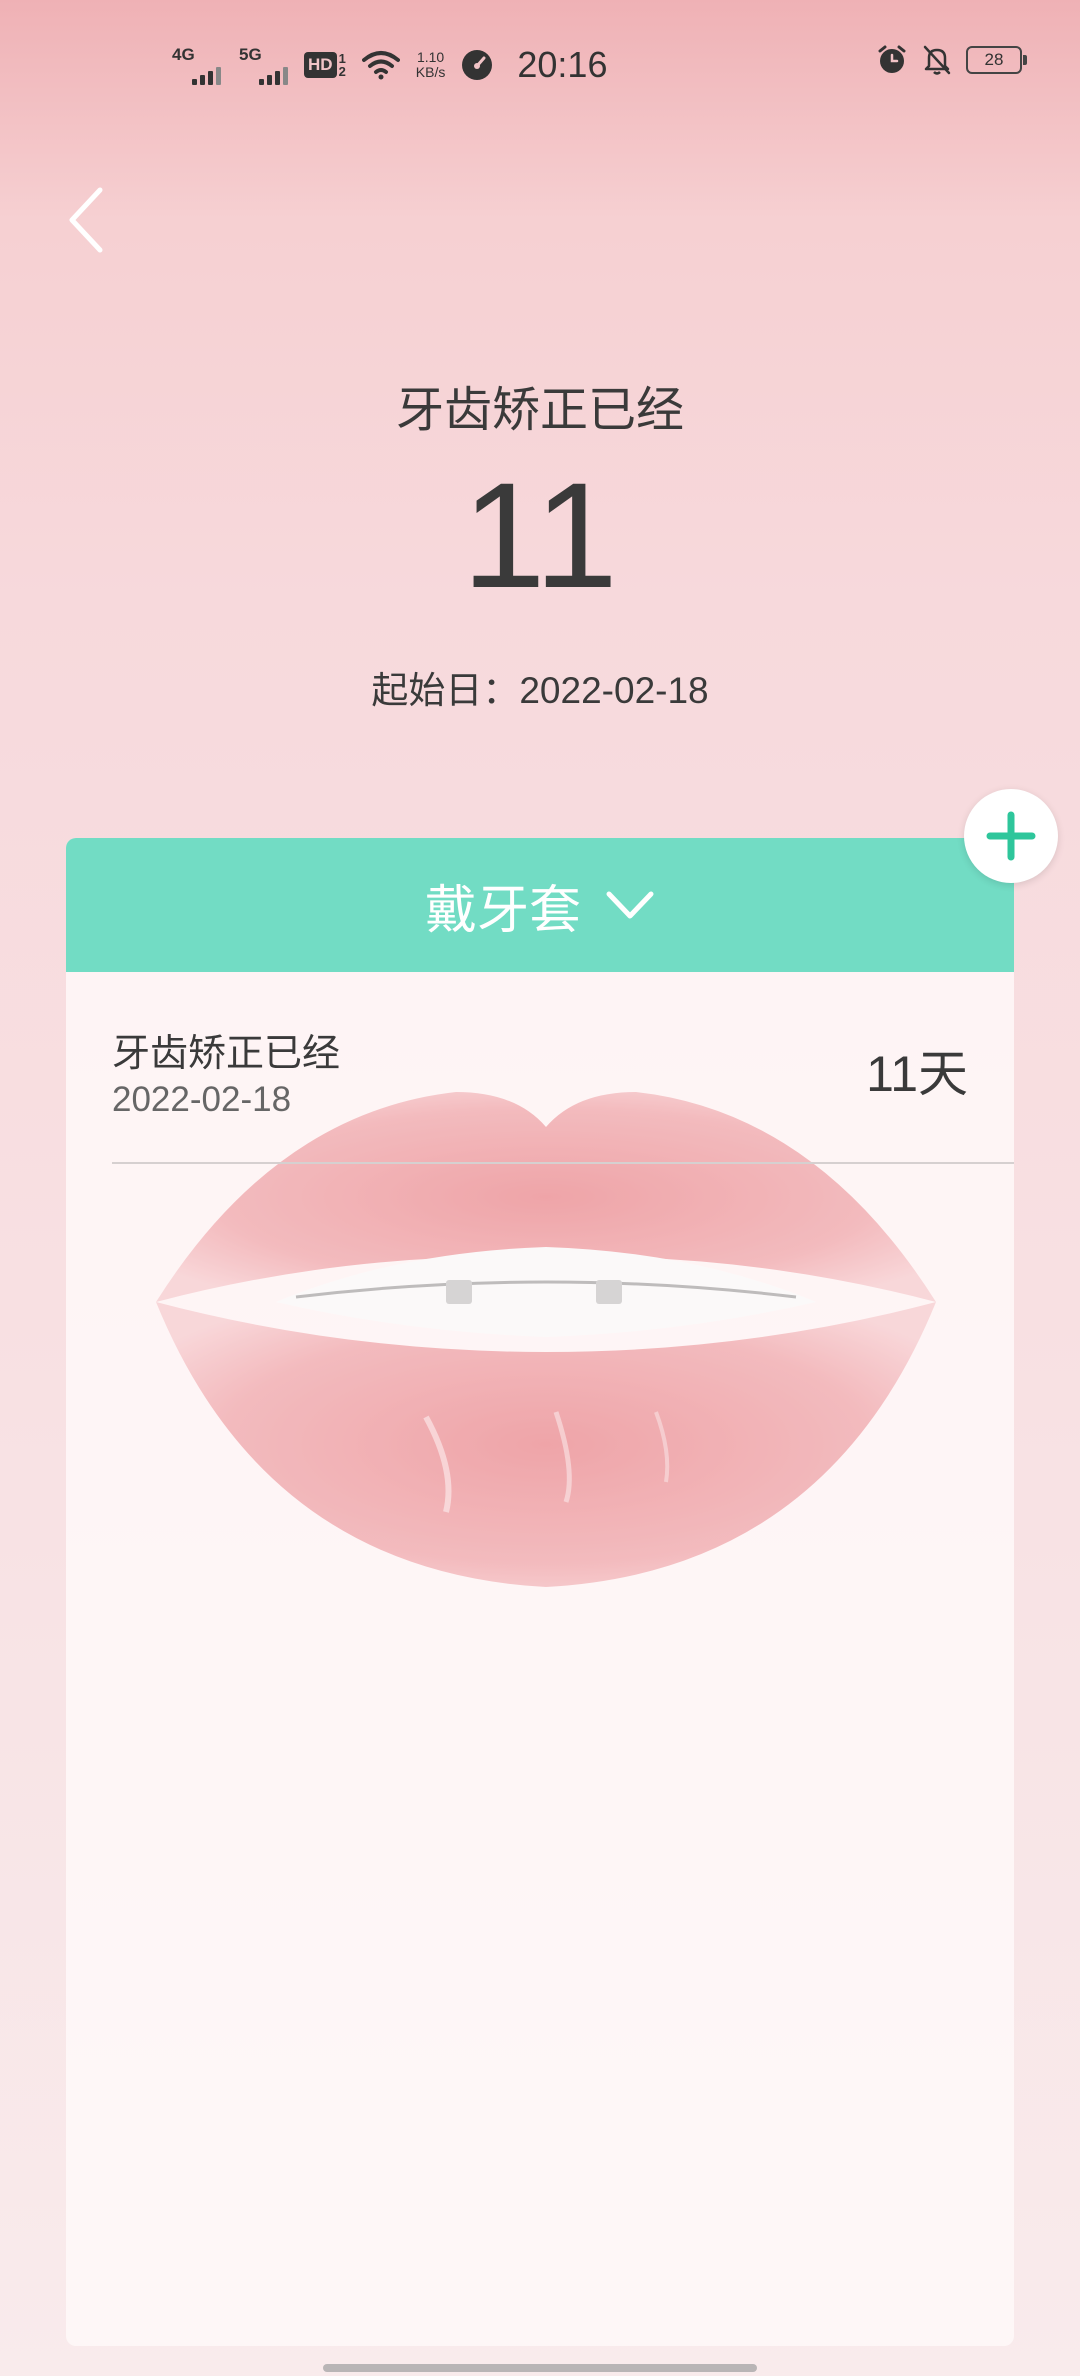 The image size is (1080, 2376). I want to click on list-divider, so click(563, 1163).